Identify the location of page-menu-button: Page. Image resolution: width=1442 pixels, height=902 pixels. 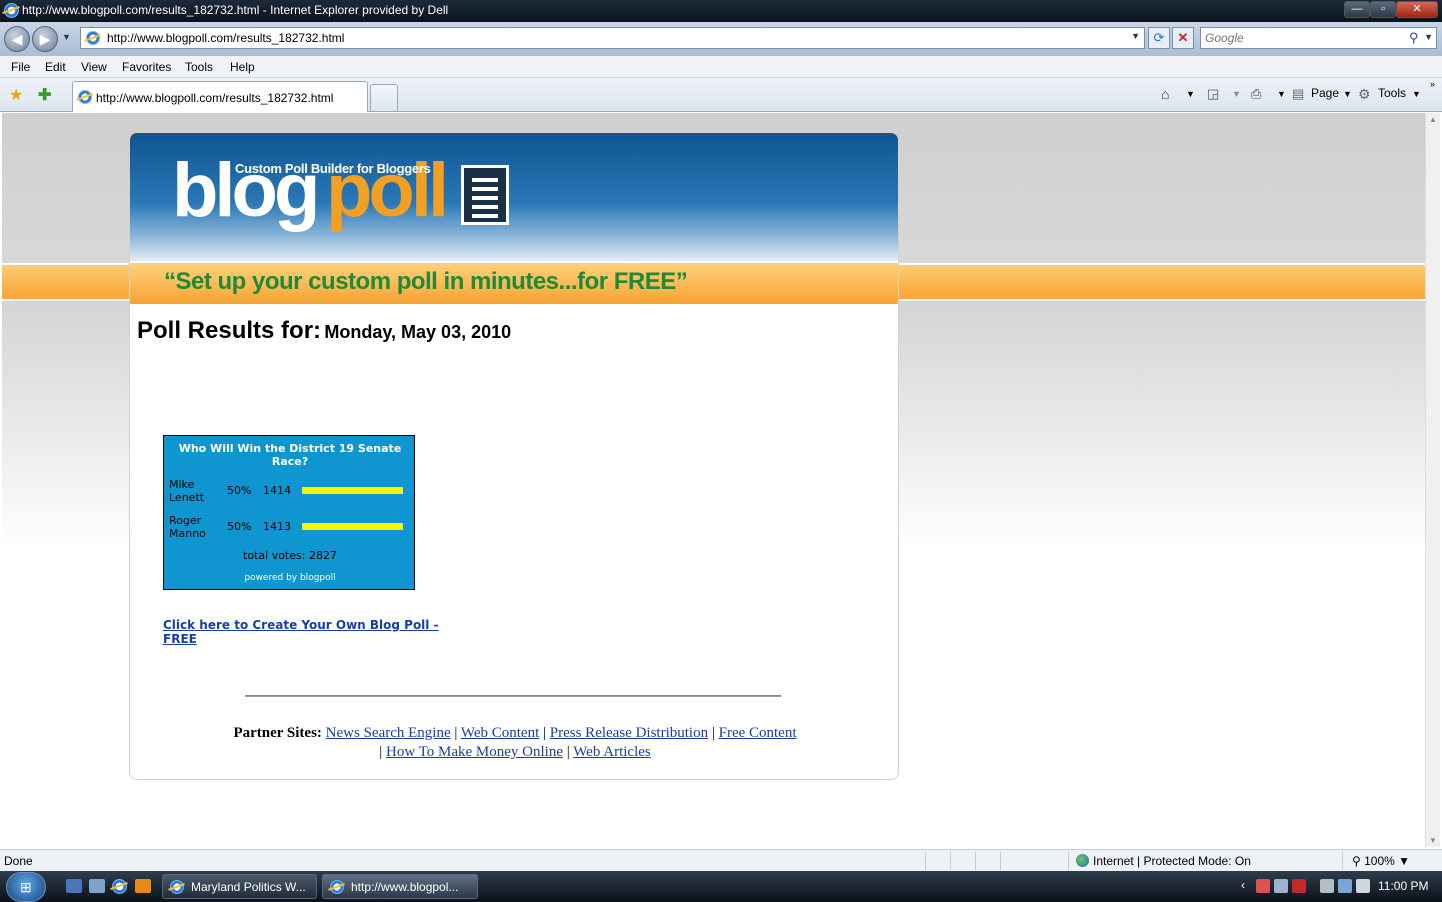
(1325, 93).